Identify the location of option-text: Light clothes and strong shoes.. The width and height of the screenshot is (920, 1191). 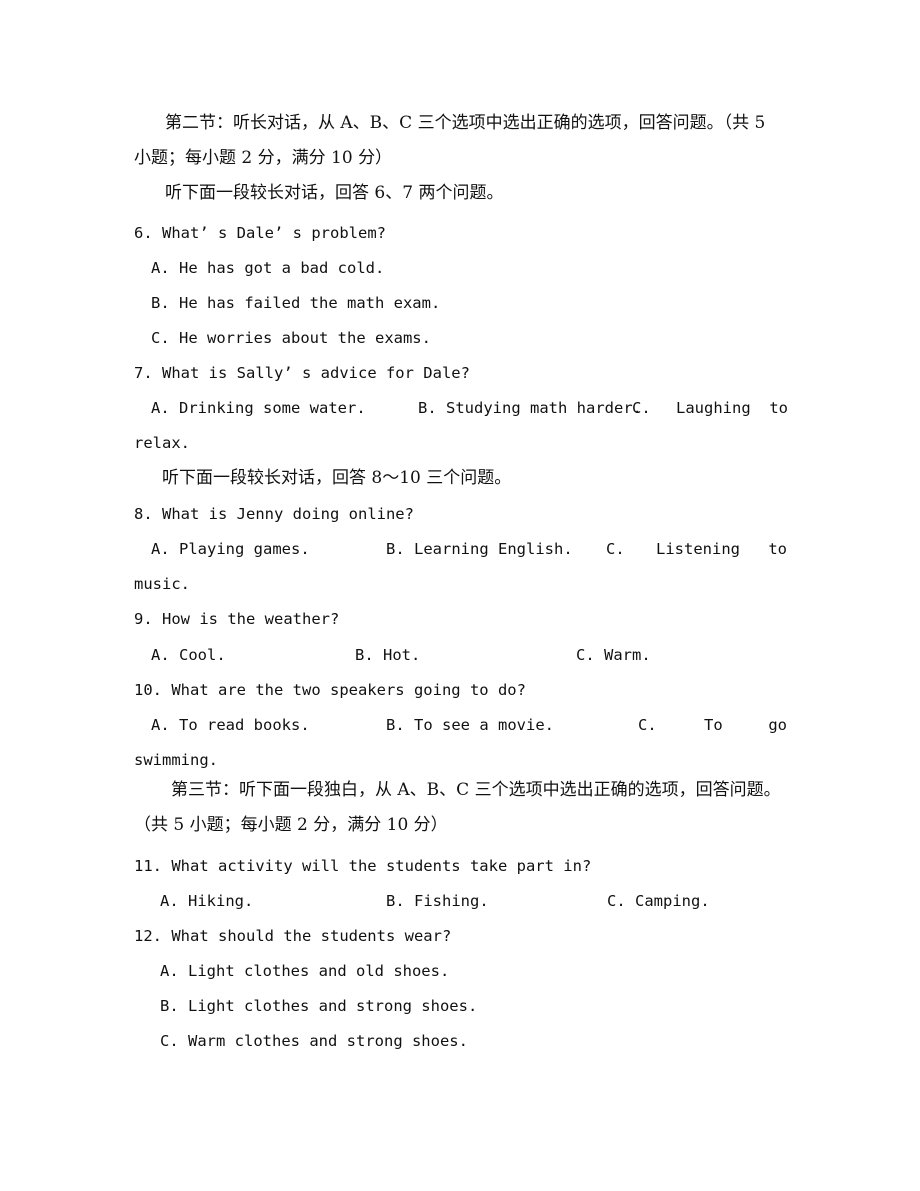
(333, 1006).